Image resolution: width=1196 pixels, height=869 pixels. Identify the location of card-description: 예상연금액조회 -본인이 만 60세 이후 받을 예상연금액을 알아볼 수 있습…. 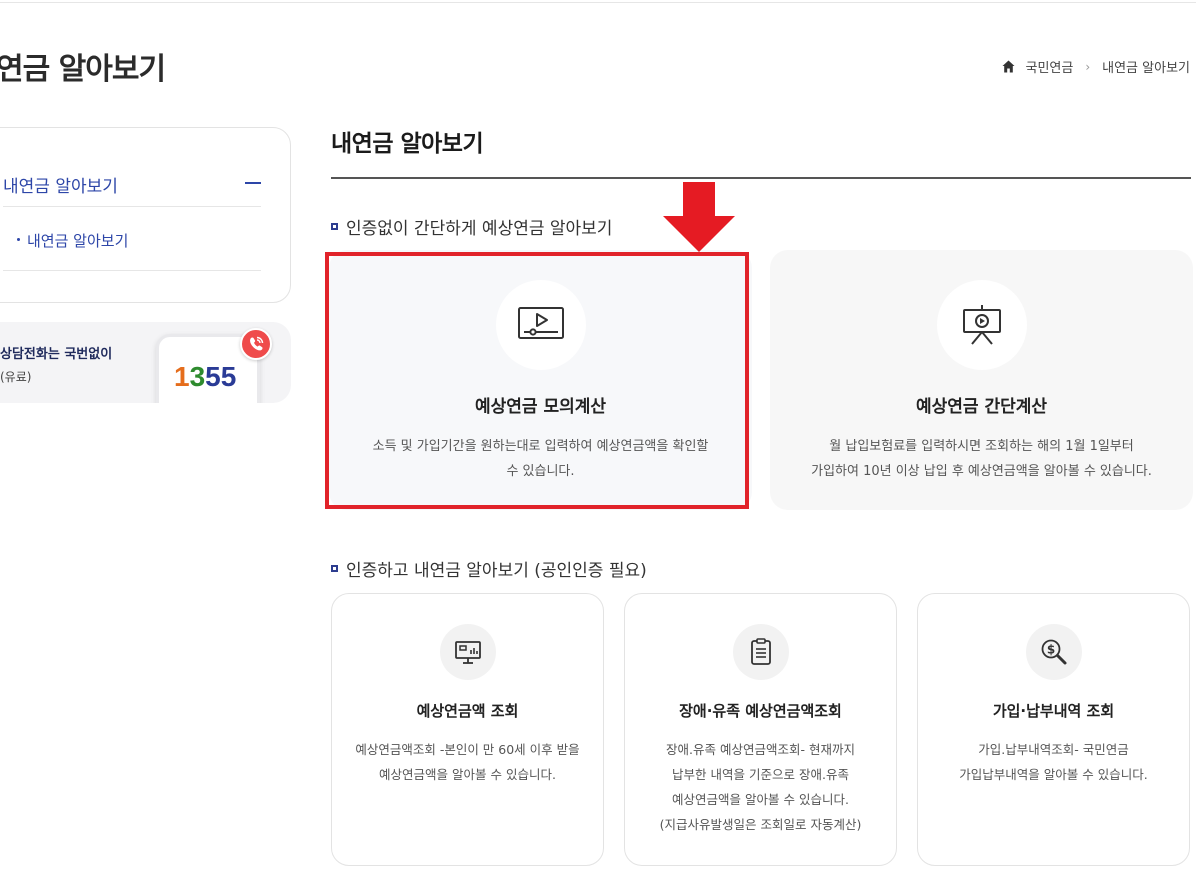
(467, 762).